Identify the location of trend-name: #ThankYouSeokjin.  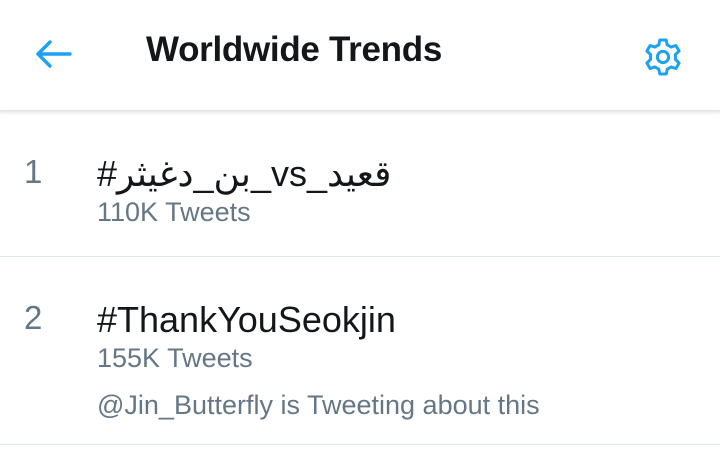
(246, 319).